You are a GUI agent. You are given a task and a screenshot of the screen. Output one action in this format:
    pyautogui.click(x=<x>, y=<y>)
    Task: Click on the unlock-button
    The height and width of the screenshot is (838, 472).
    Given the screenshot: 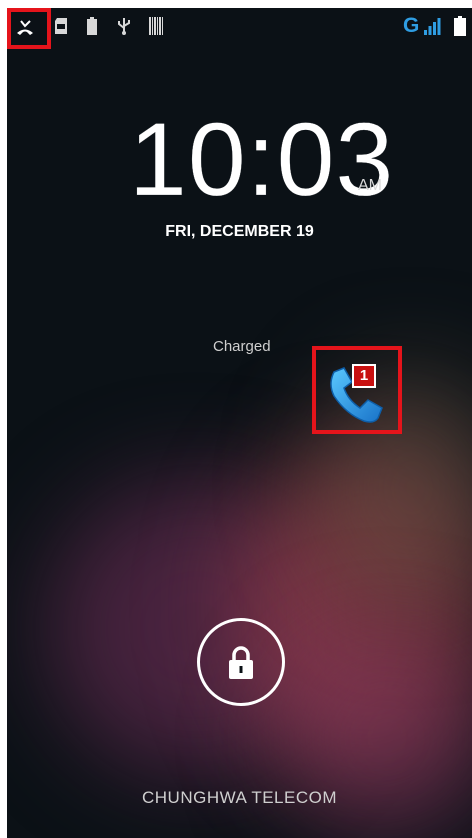 What is the action you would take?
    pyautogui.click(x=241, y=662)
    